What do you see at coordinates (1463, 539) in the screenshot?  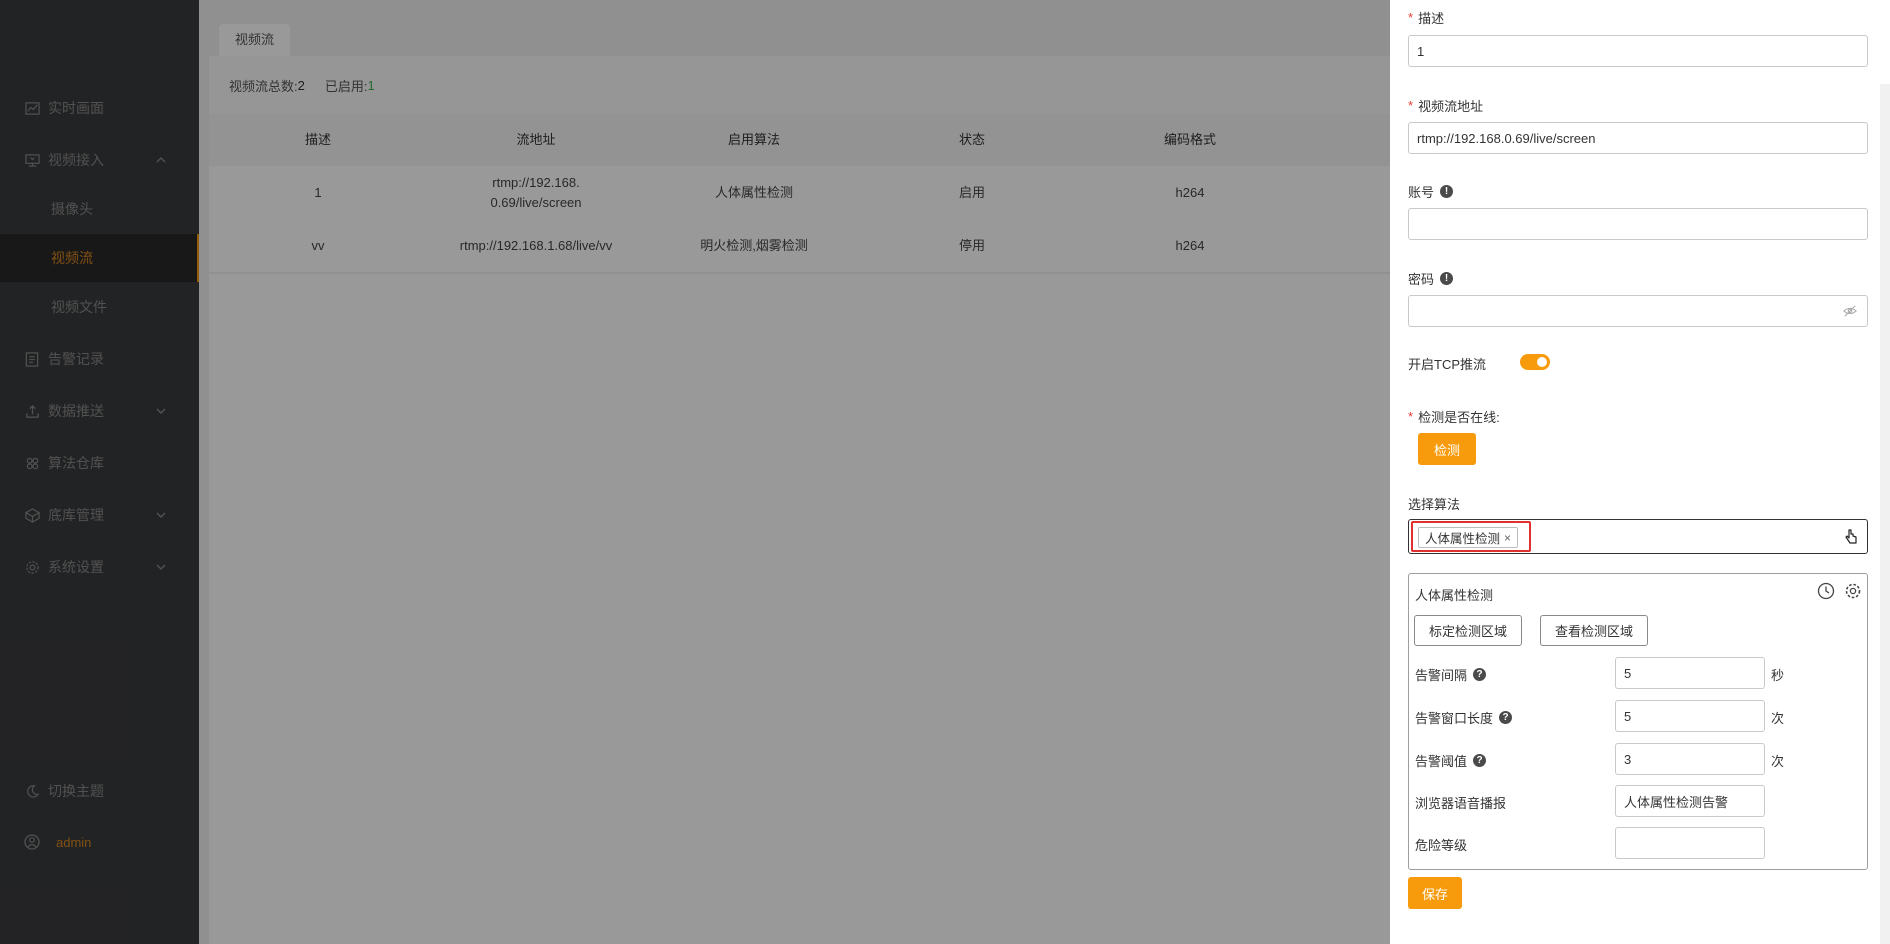 I see `algorithm-tag-label: 人体属性检测` at bounding box center [1463, 539].